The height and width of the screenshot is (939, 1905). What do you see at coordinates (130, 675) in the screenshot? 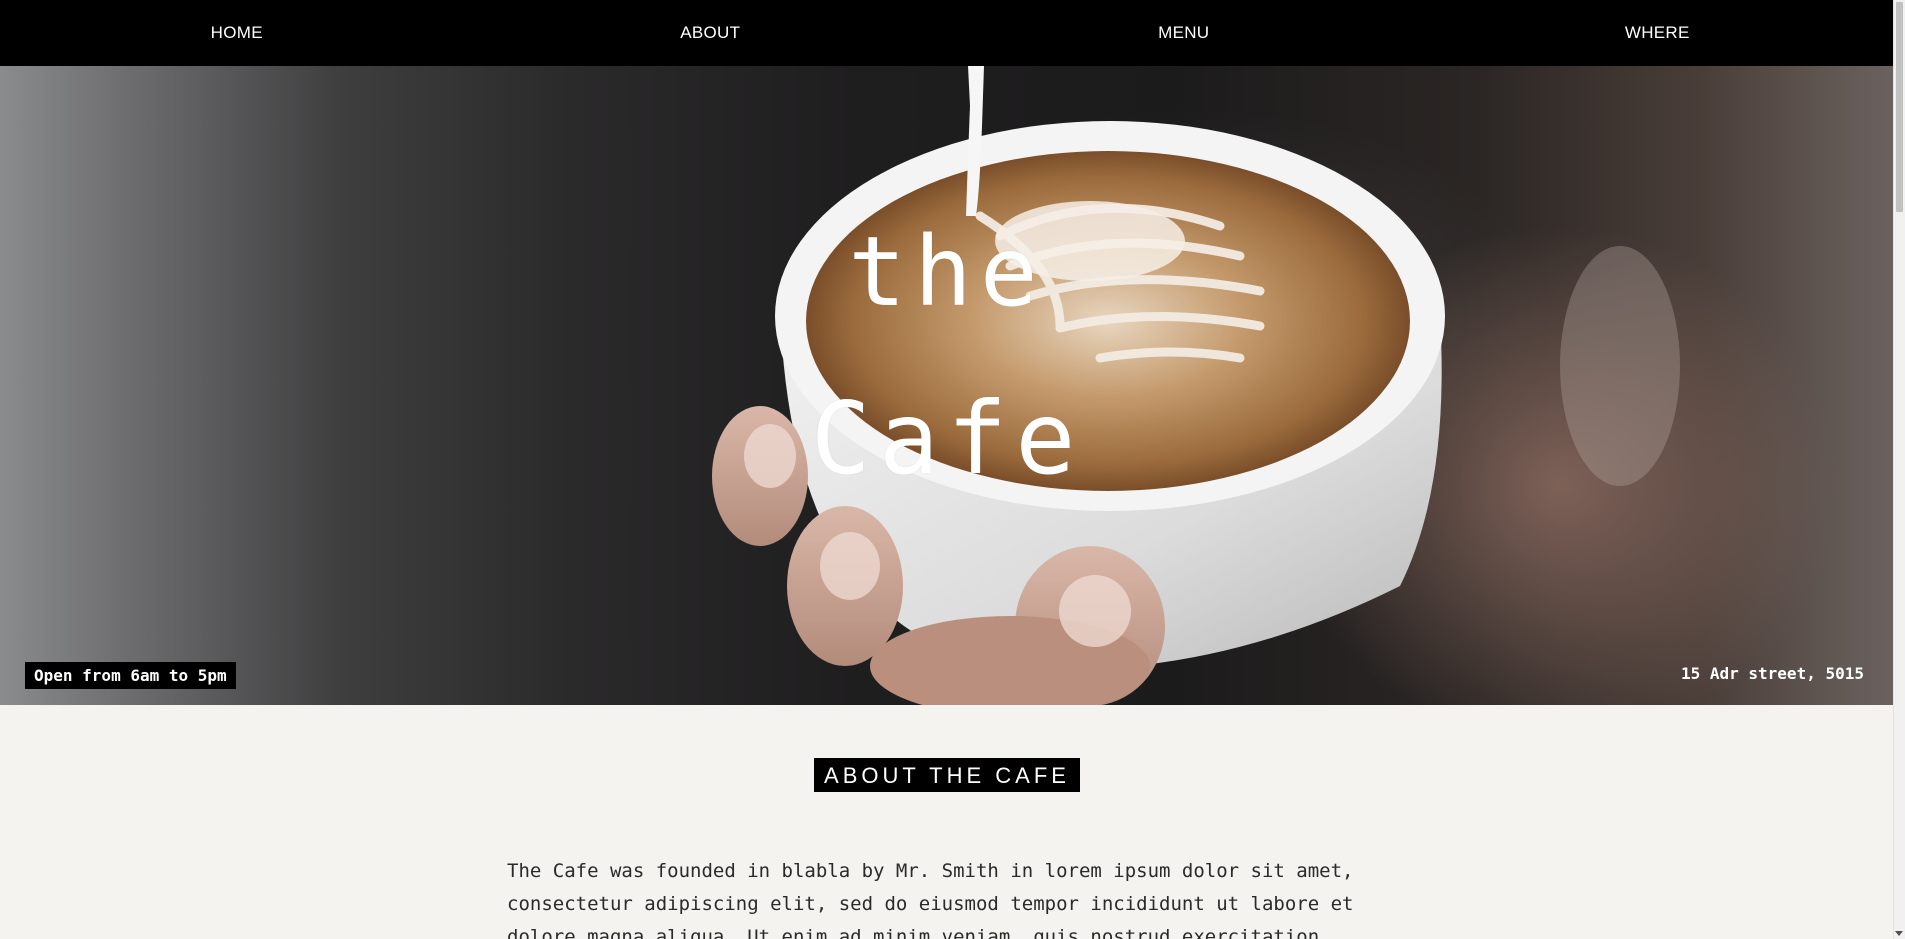
I see `opening-hours-badge: Open from 6am to 5pm` at bounding box center [130, 675].